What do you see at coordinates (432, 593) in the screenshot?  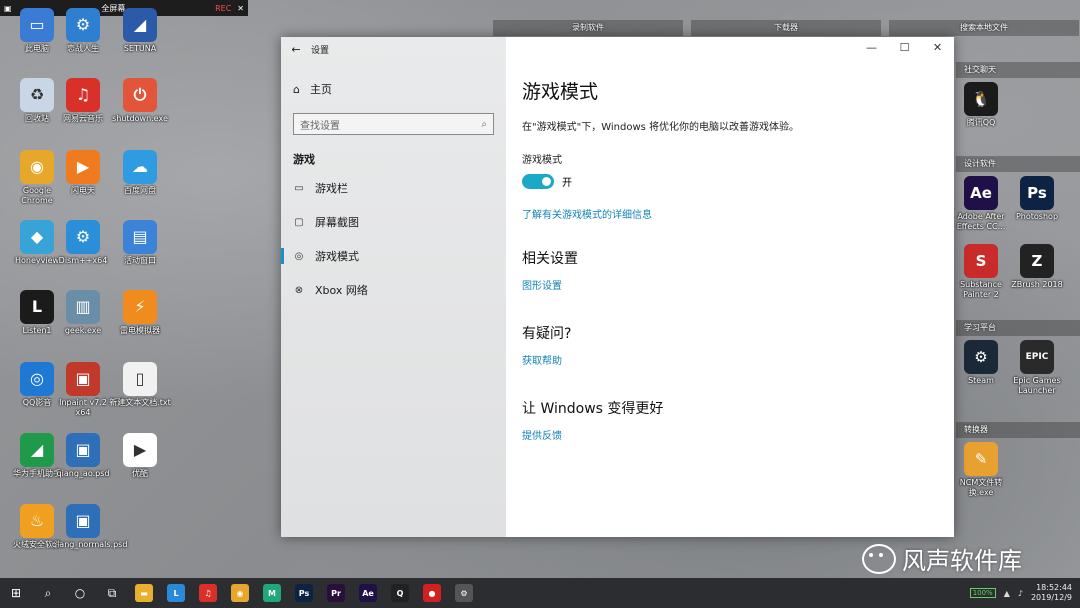 I see `taskbar-app: ●` at bounding box center [432, 593].